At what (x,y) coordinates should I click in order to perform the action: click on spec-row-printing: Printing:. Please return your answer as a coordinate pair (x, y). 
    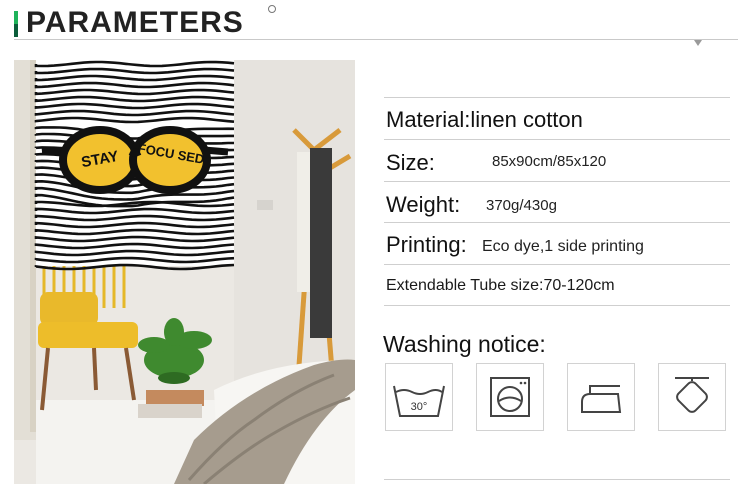
    Looking at the image, I should click on (426, 245).